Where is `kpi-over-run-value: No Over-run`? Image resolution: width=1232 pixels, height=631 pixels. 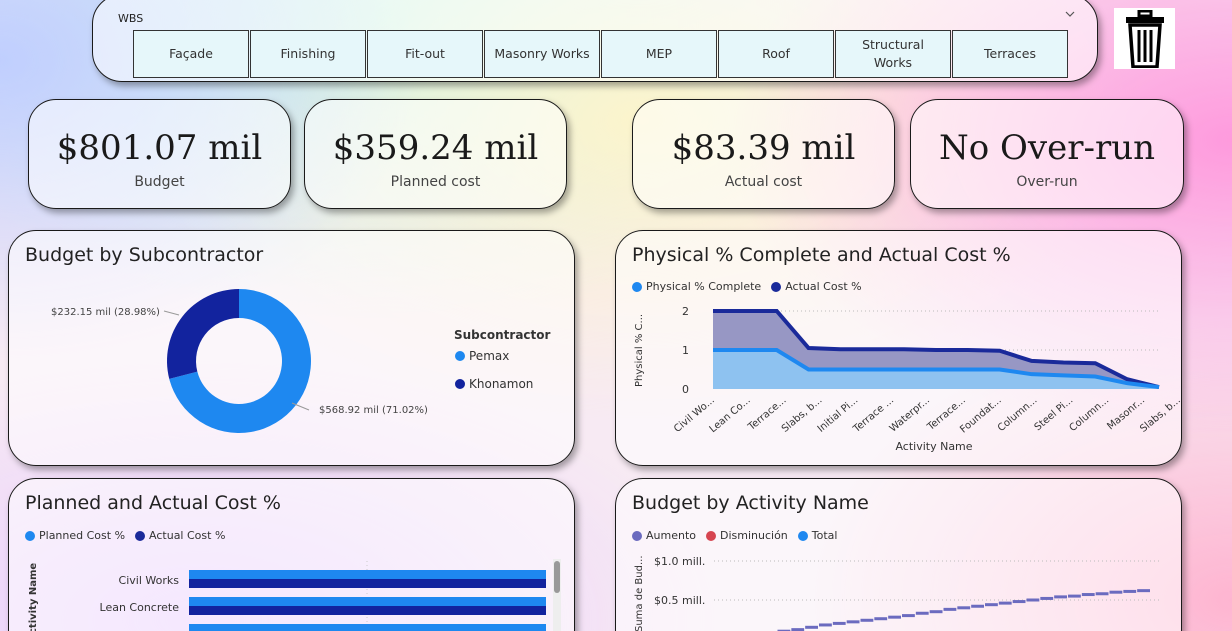
kpi-over-run-value: No Over-run is located at coordinates (1047, 148).